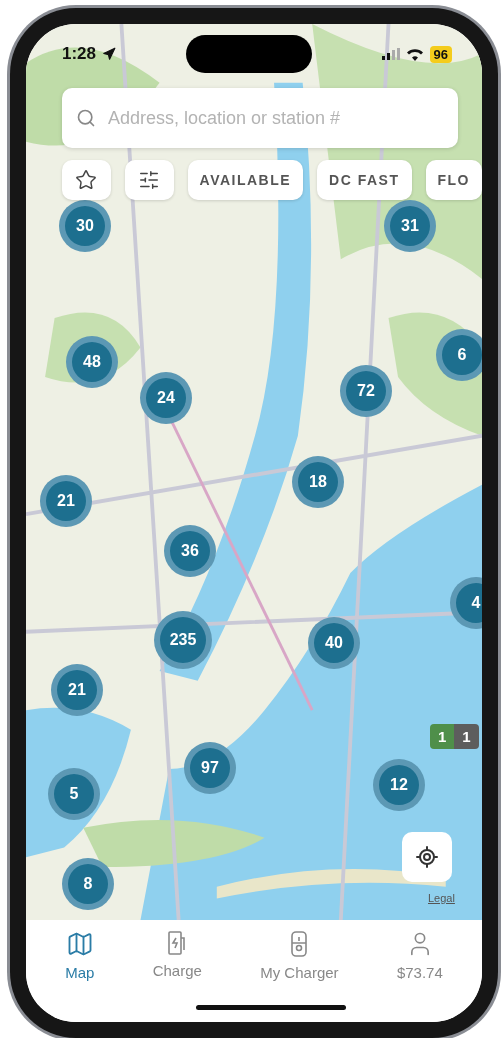  What do you see at coordinates (80, 961) in the screenshot?
I see `tab-bar-item: Map` at bounding box center [80, 961].